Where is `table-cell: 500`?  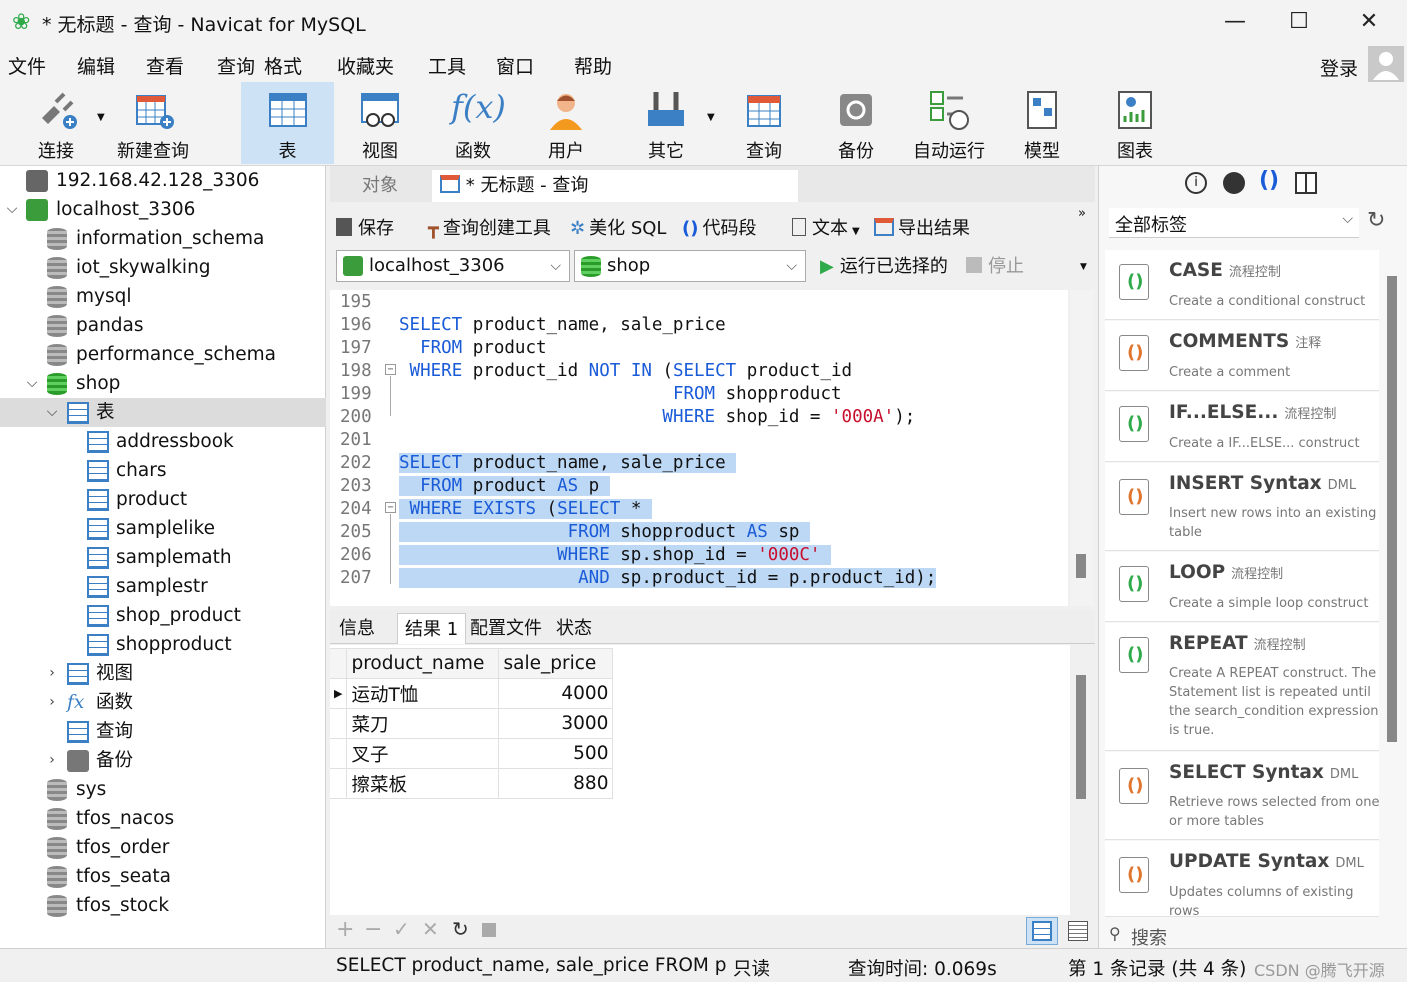 table-cell: 500 is located at coordinates (556, 753).